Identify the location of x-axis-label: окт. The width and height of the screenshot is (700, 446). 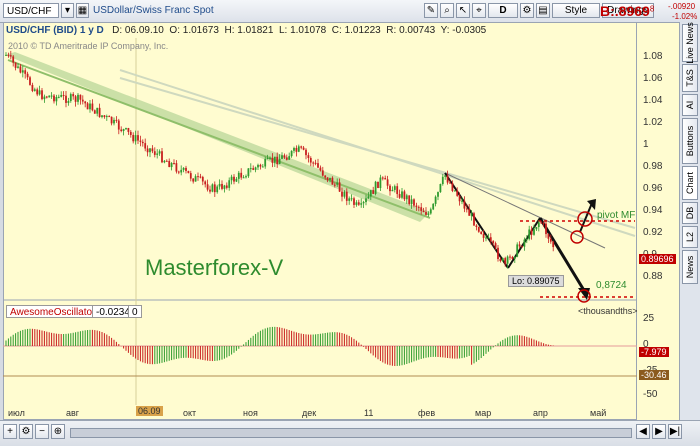
(190, 413).